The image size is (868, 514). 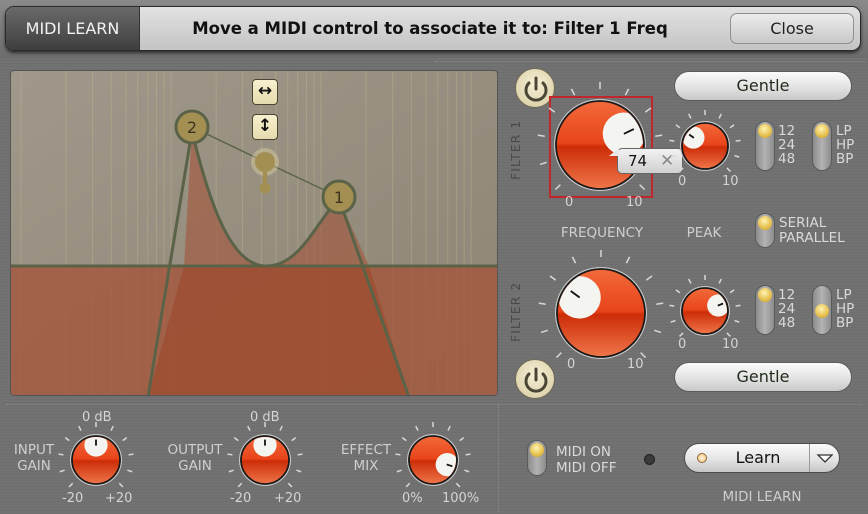 What do you see at coordinates (119, 498) in the screenshot?
I see `input-gain-max: +20` at bounding box center [119, 498].